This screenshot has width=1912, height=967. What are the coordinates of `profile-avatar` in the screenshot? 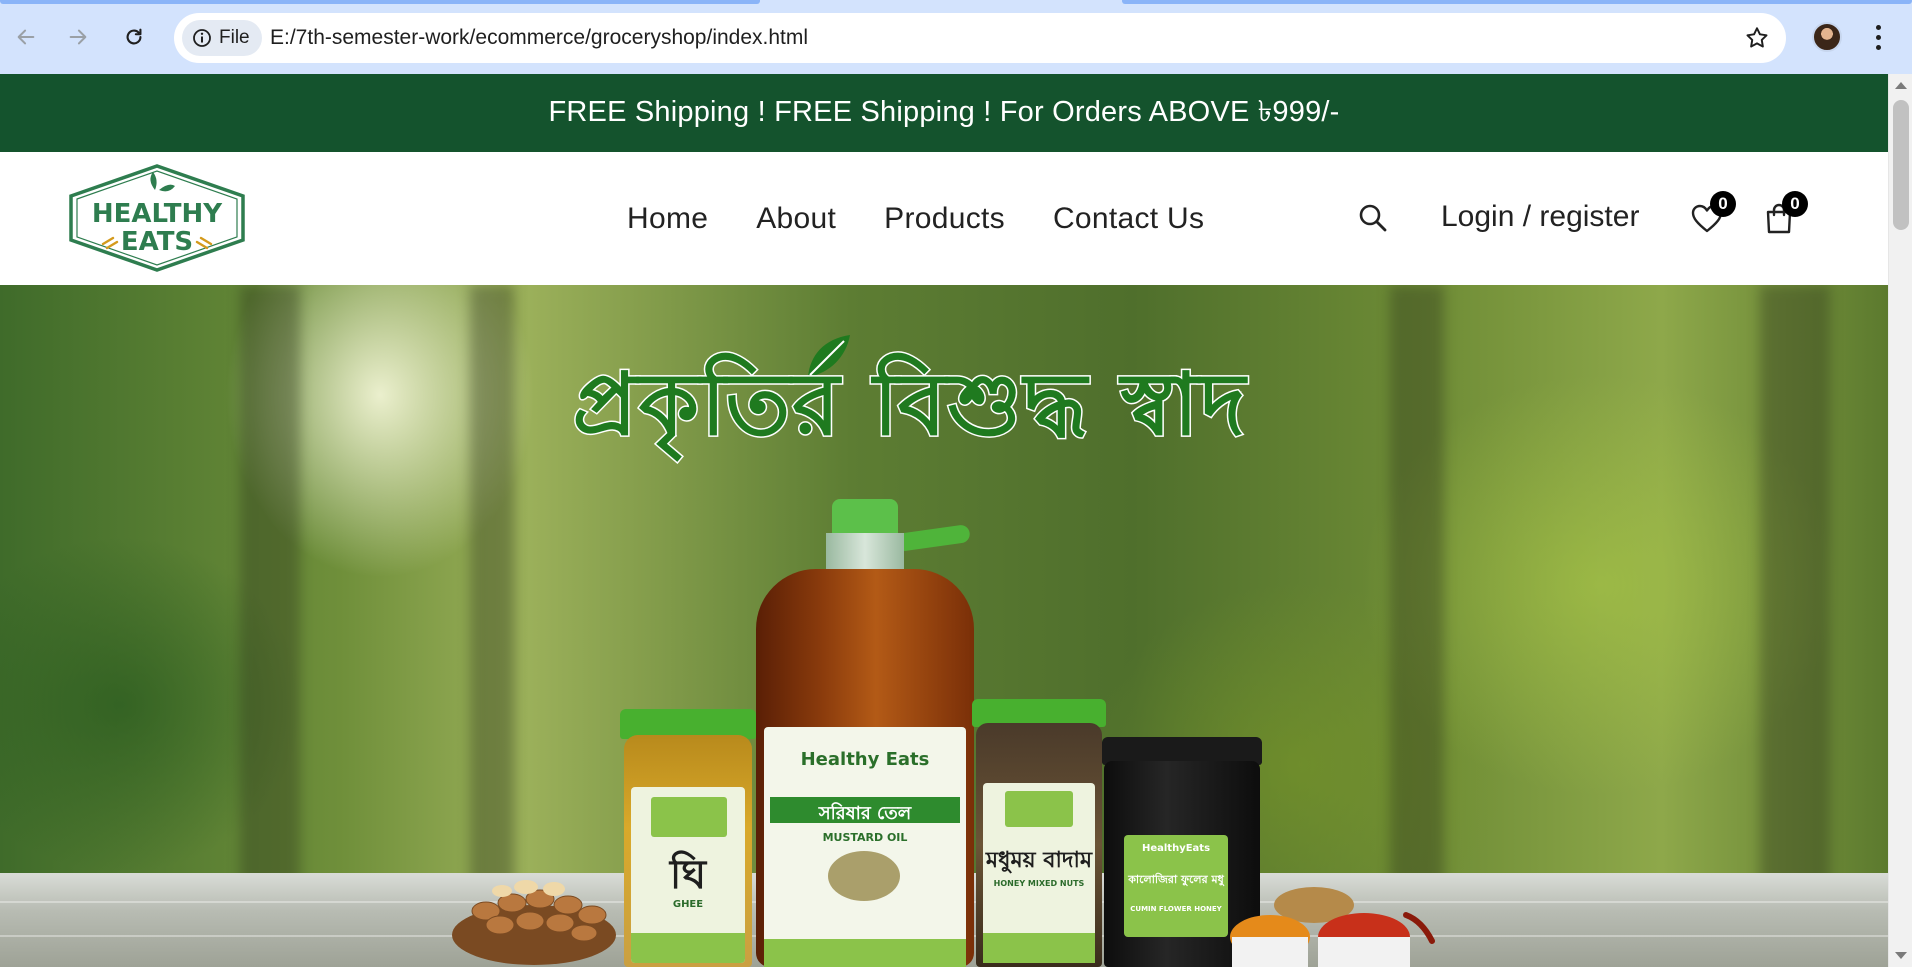 It's located at (1827, 37).